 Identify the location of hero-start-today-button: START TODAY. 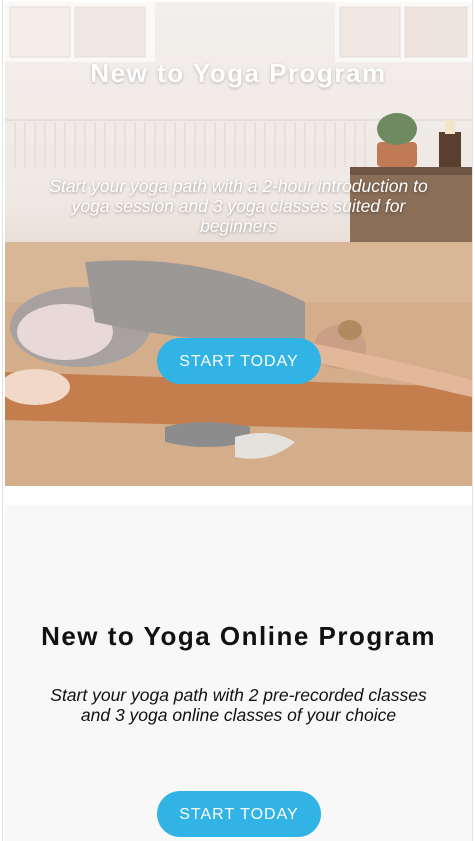
(239, 361).